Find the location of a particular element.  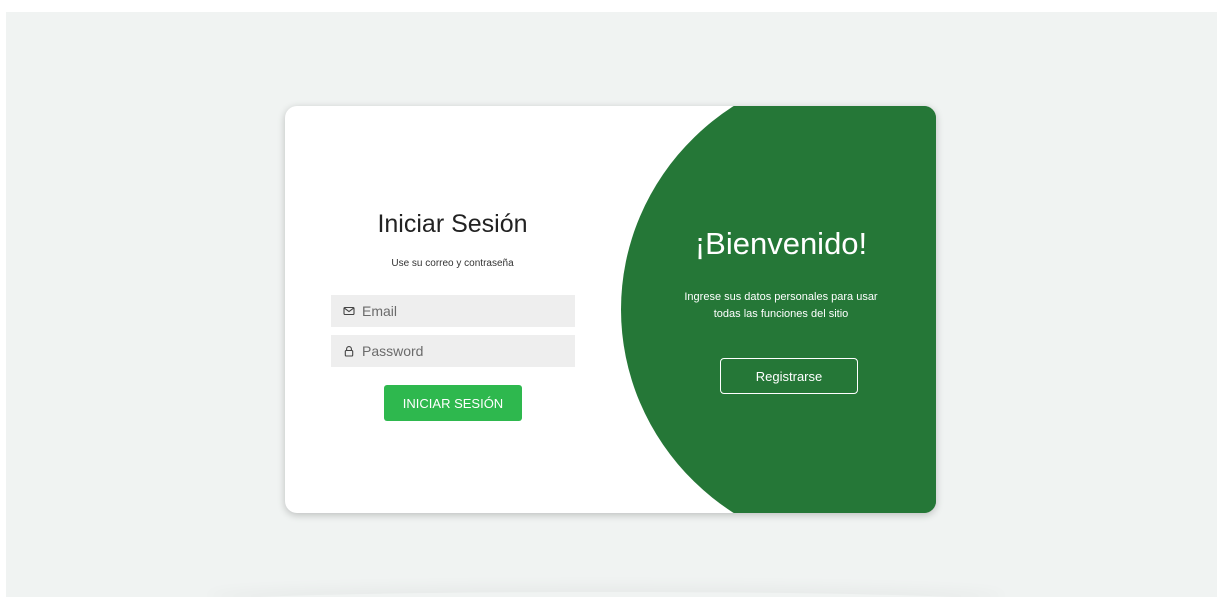

welcome-text-line-2: todas las funciones del sitio is located at coordinates (781, 314).